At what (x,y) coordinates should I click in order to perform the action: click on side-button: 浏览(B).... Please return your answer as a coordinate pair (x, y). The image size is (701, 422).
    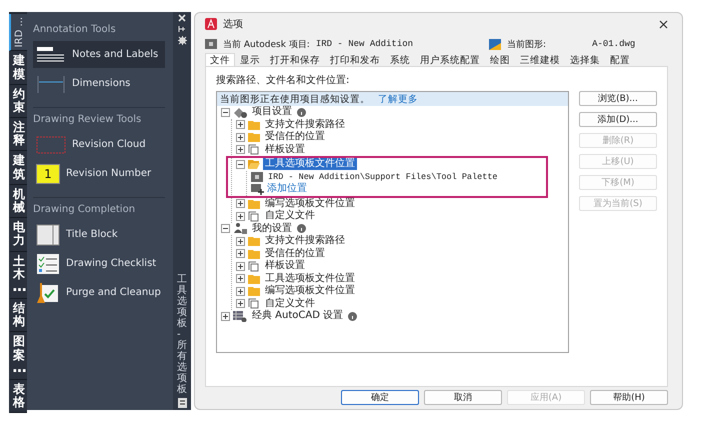
    Looking at the image, I should click on (618, 98).